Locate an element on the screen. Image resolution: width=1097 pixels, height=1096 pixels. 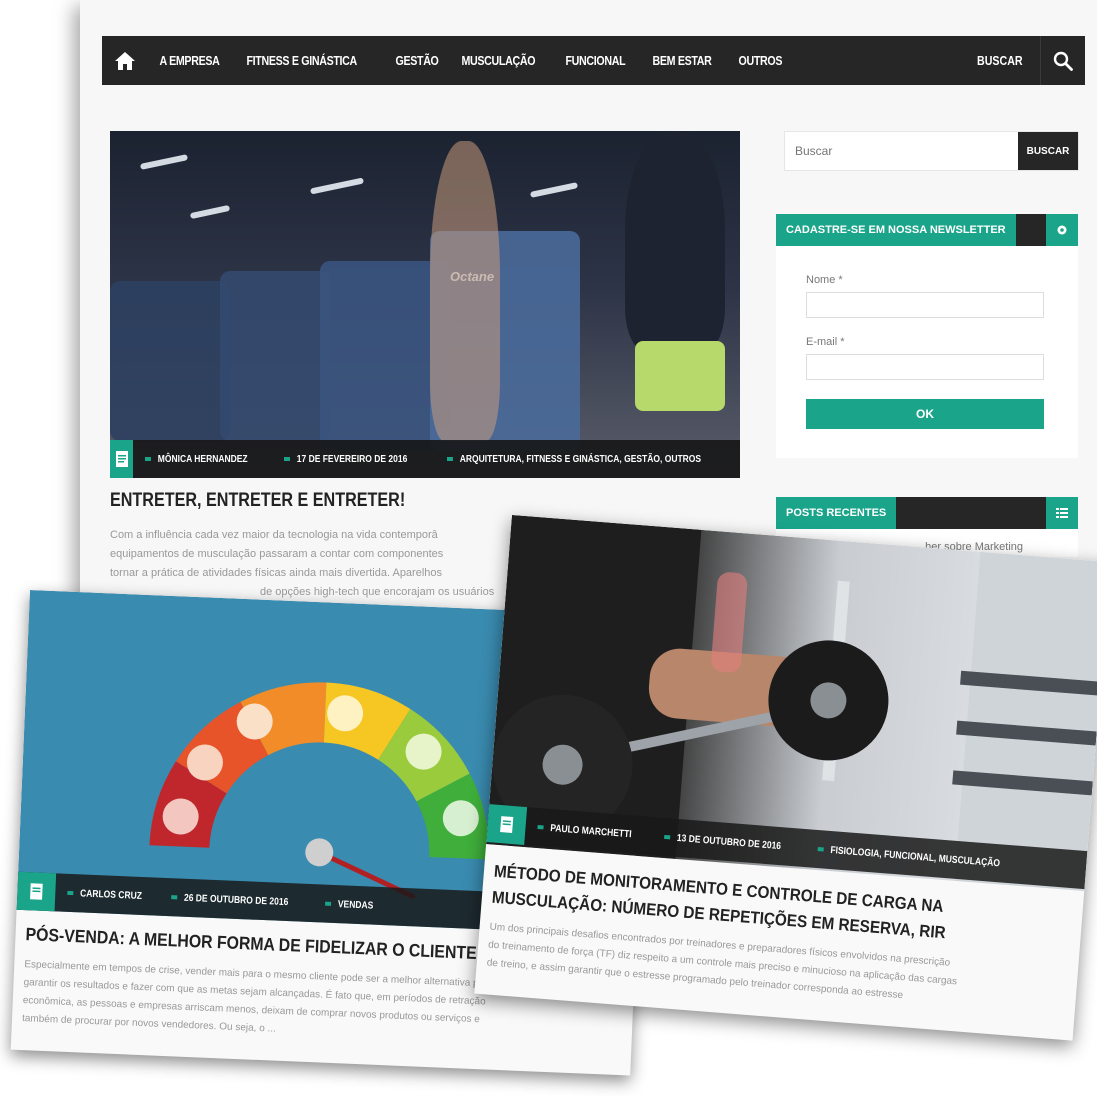
post-categories-text: VENDAS is located at coordinates (355, 905).